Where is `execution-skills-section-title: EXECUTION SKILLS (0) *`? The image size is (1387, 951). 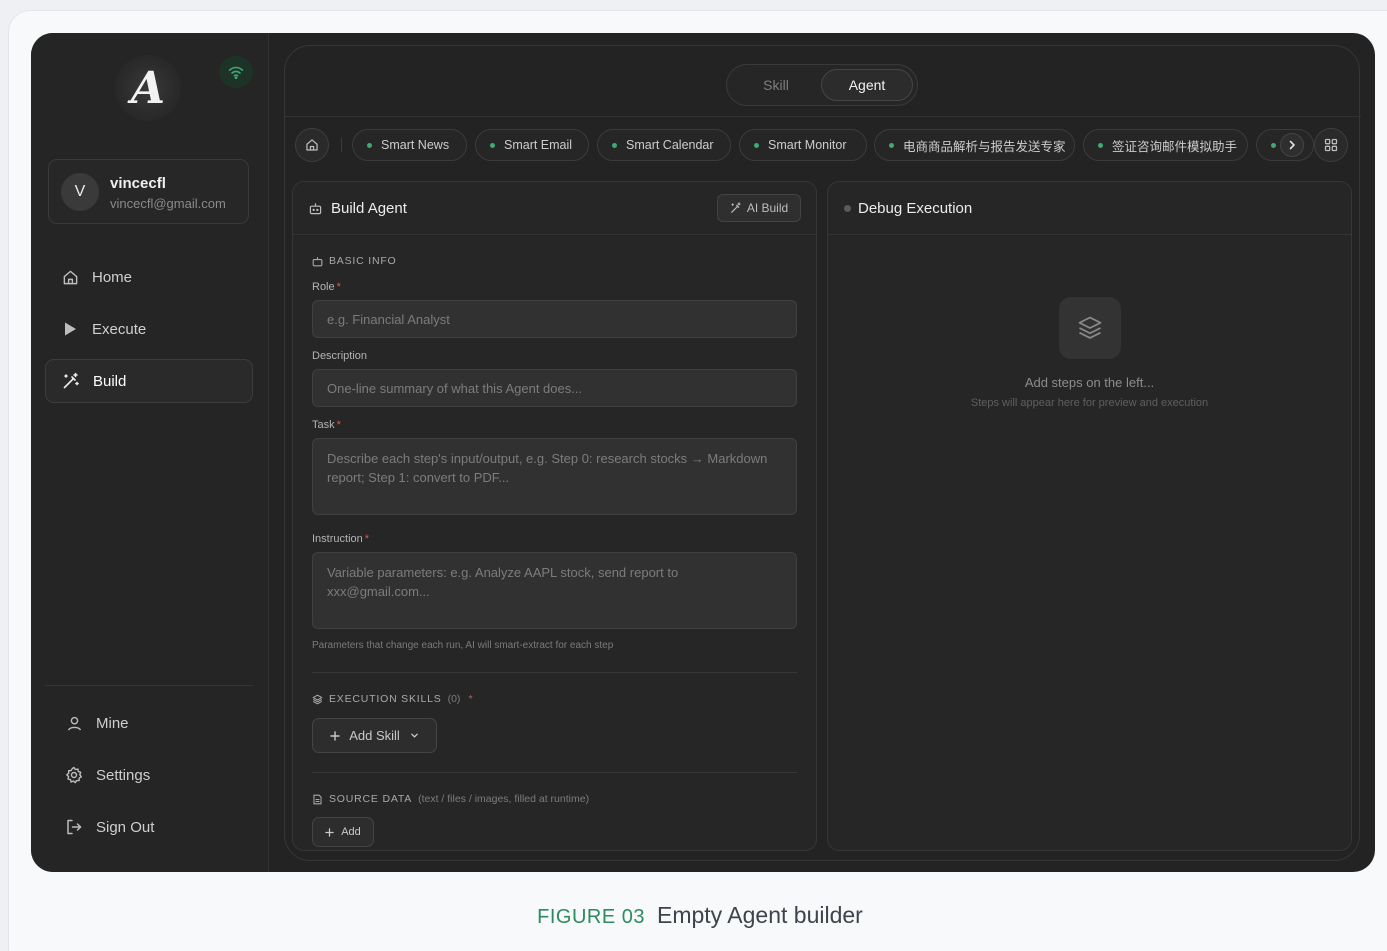
execution-skills-section-title: EXECUTION SKILLS (0) * is located at coordinates (392, 699).